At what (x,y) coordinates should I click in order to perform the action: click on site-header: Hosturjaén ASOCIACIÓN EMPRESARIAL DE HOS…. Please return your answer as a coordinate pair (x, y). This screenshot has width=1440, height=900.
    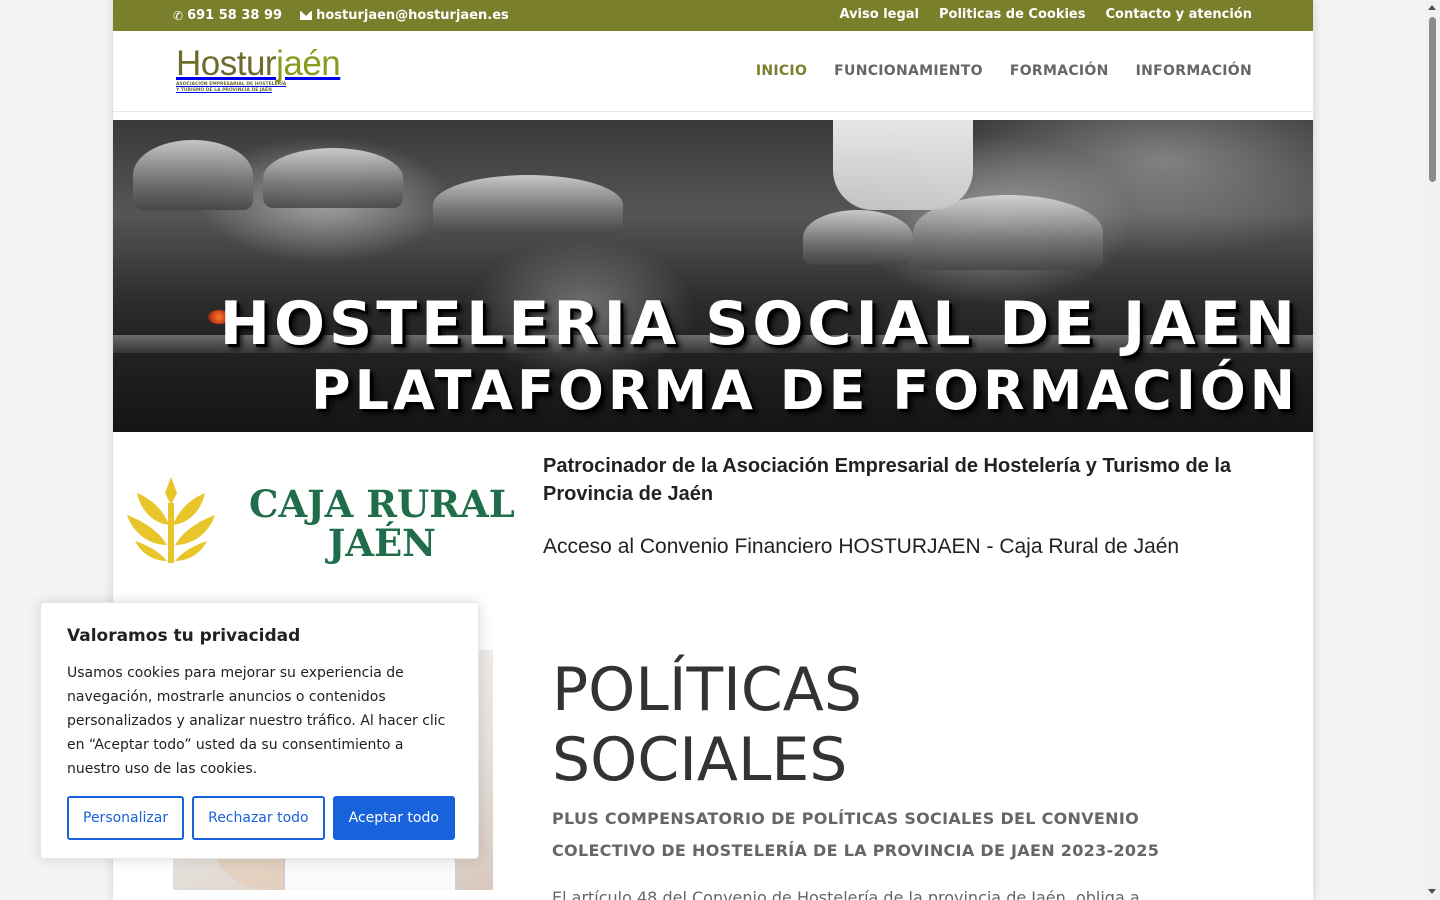
    Looking at the image, I should click on (713, 71).